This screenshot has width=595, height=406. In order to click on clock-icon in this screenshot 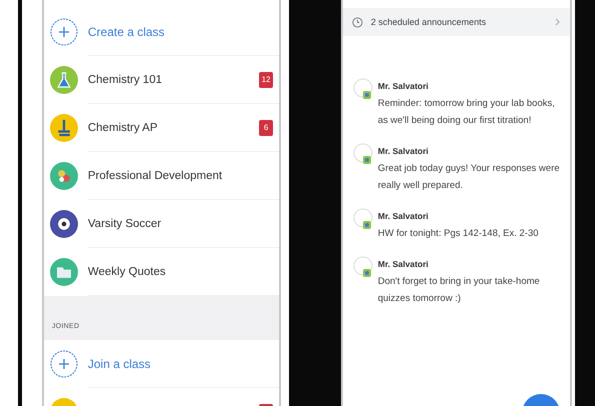, I will do `click(357, 22)`.